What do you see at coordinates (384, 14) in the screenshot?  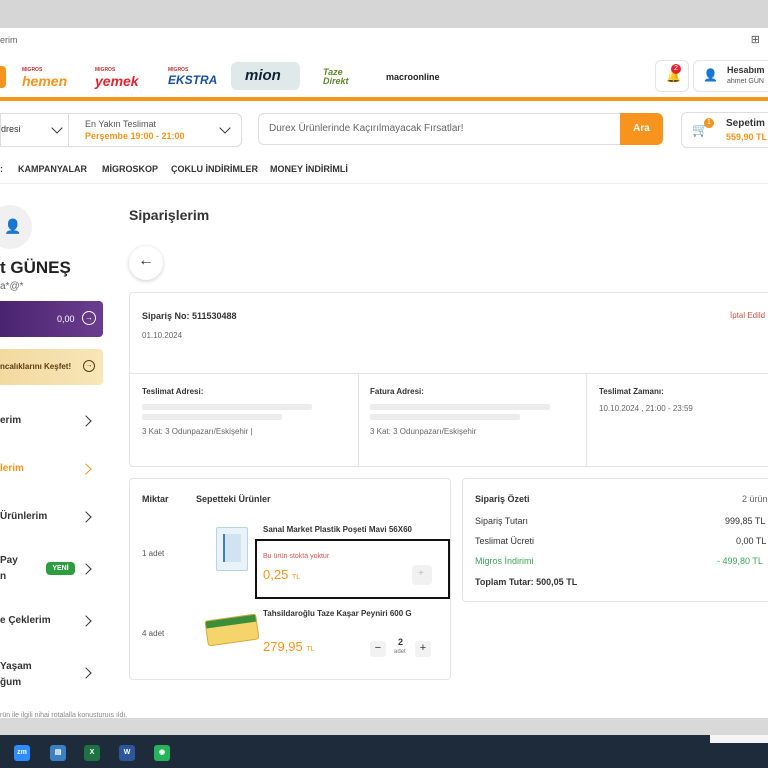 I see `browser-tabbar` at bounding box center [384, 14].